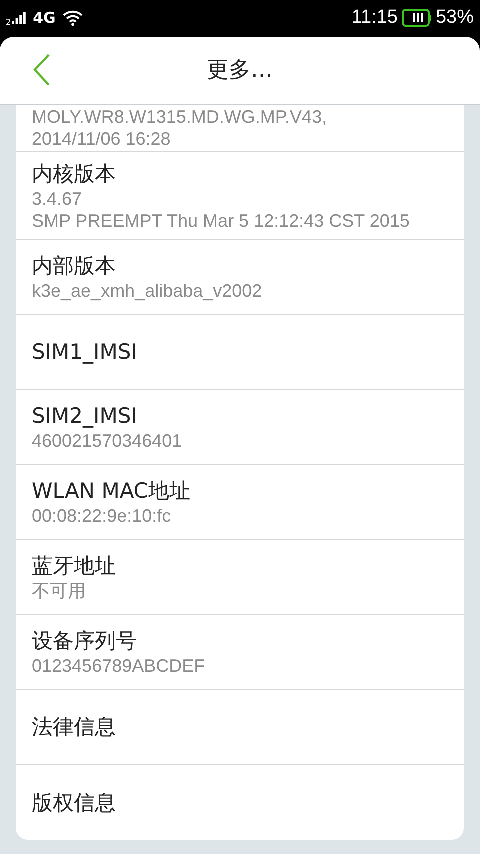 This screenshot has height=854, width=480. Describe the element at coordinates (240, 577) in the screenshot. I see `info-row: 蓝牙地址 不可用` at that location.